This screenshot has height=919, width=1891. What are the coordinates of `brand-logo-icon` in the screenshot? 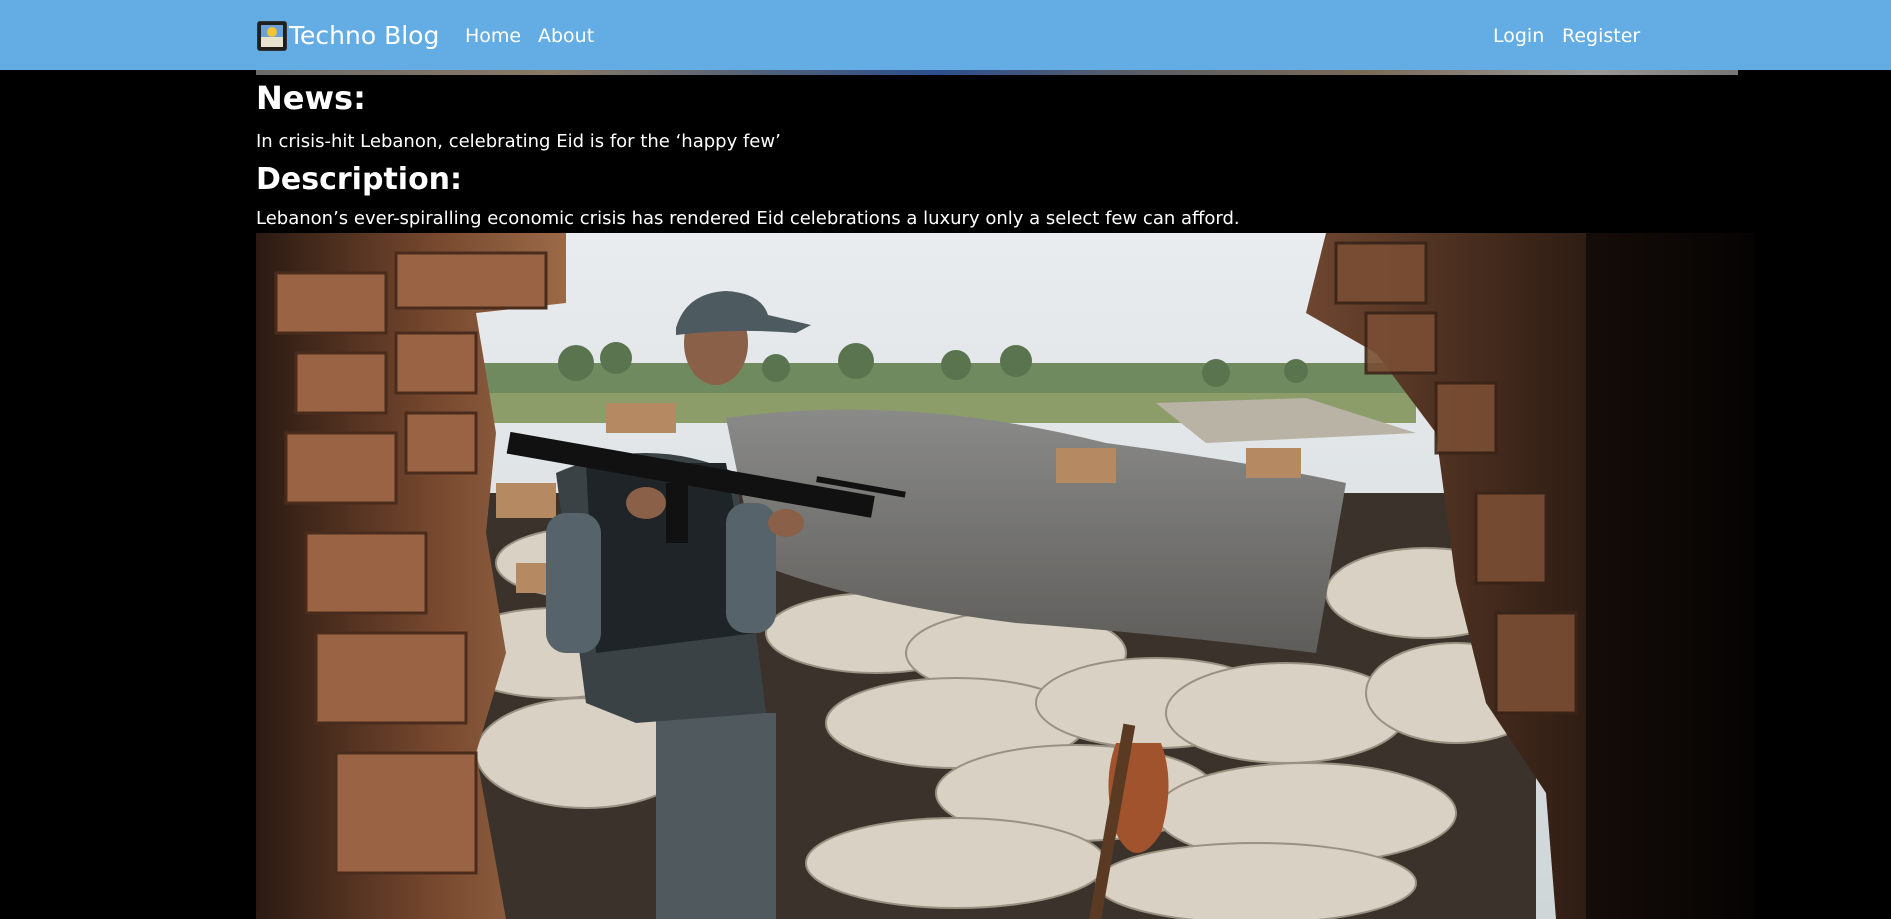 It's located at (272, 36).